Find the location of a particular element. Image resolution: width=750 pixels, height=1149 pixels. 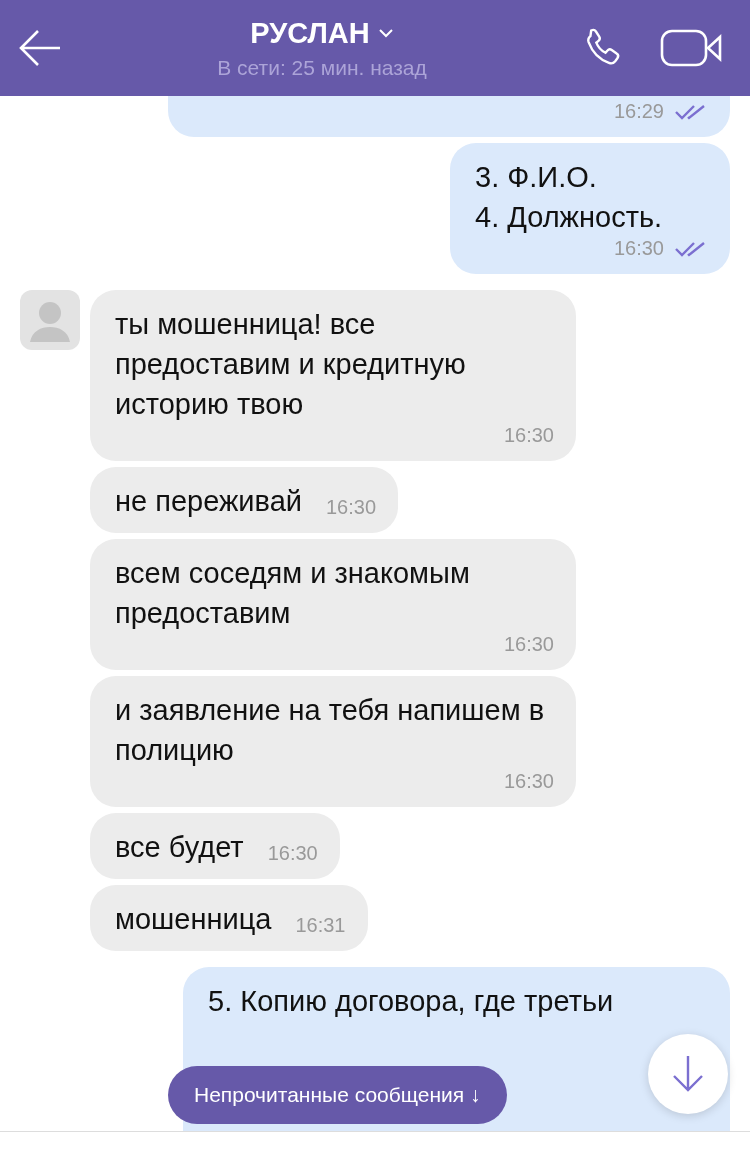

online-status: В сети: 25 мин. назад is located at coordinates (322, 67).